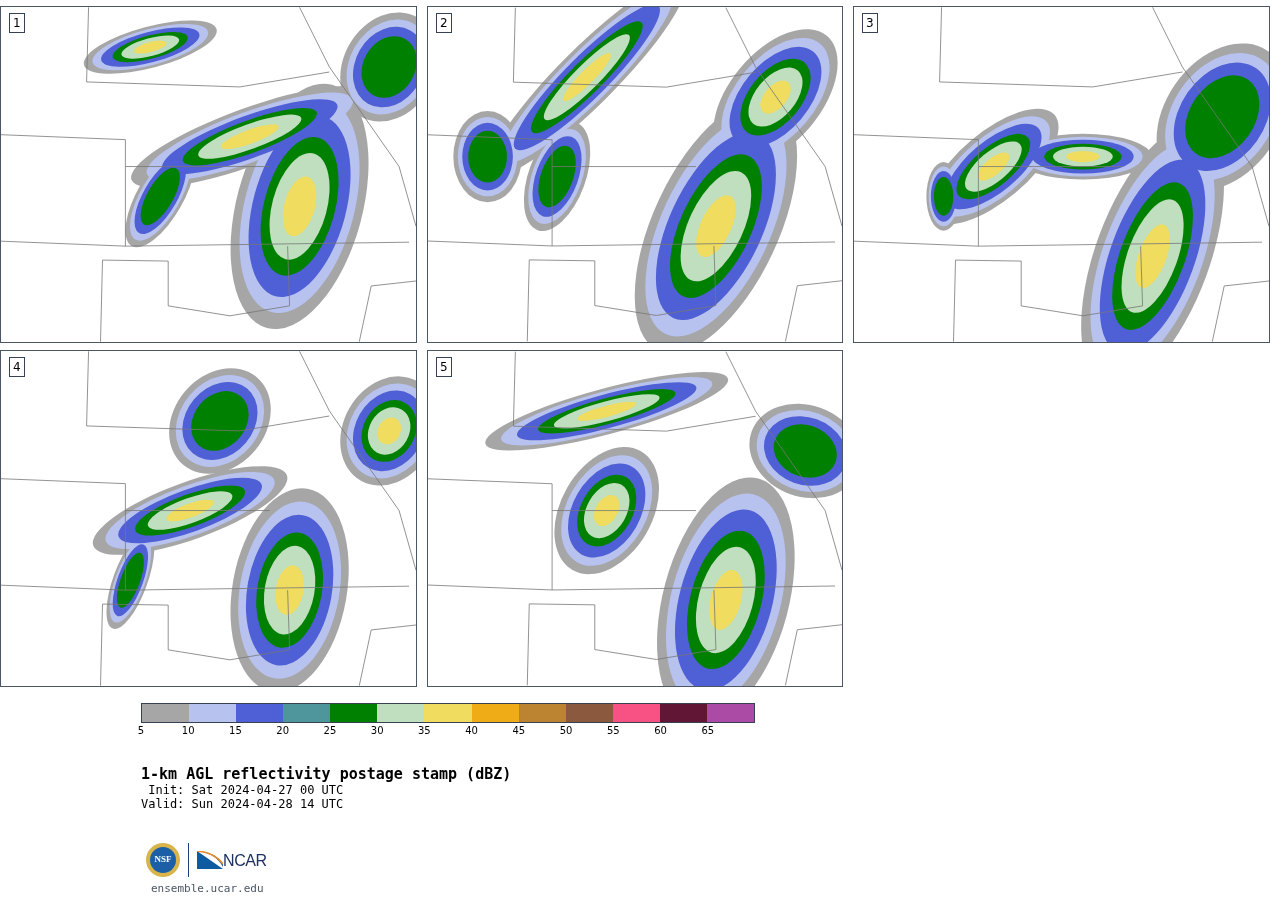 The height and width of the screenshot is (901, 1280). I want to click on panel-number: 3, so click(870, 23).